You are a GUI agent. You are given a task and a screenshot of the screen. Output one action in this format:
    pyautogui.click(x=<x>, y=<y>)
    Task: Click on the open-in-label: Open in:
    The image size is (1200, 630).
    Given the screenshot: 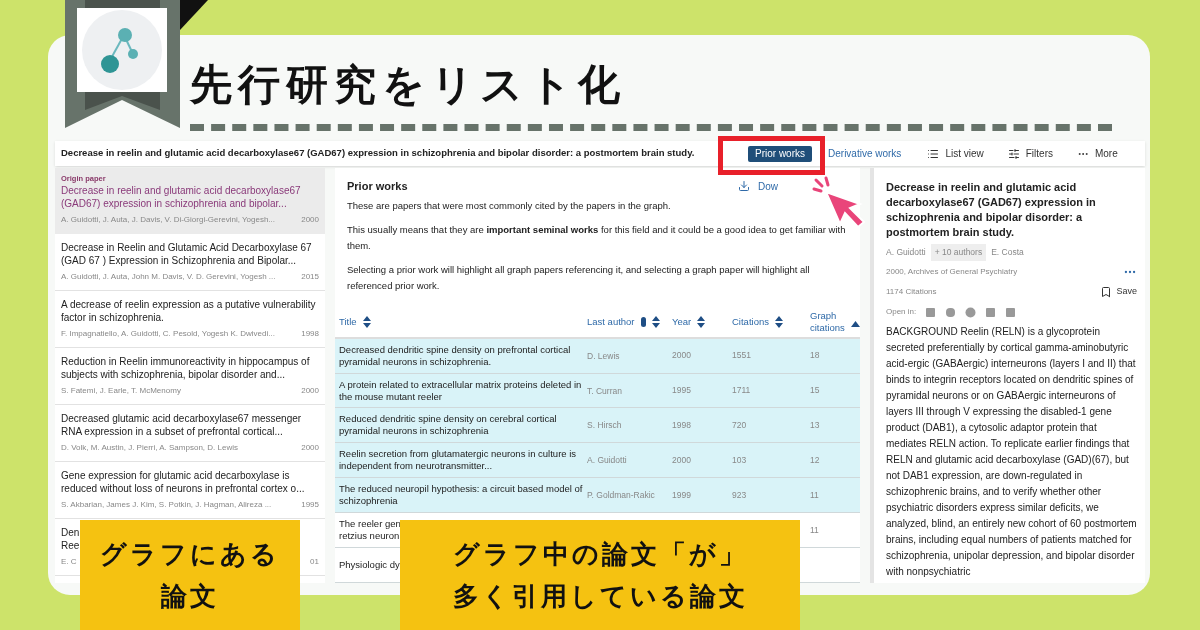 What is the action you would take?
    pyautogui.click(x=901, y=312)
    